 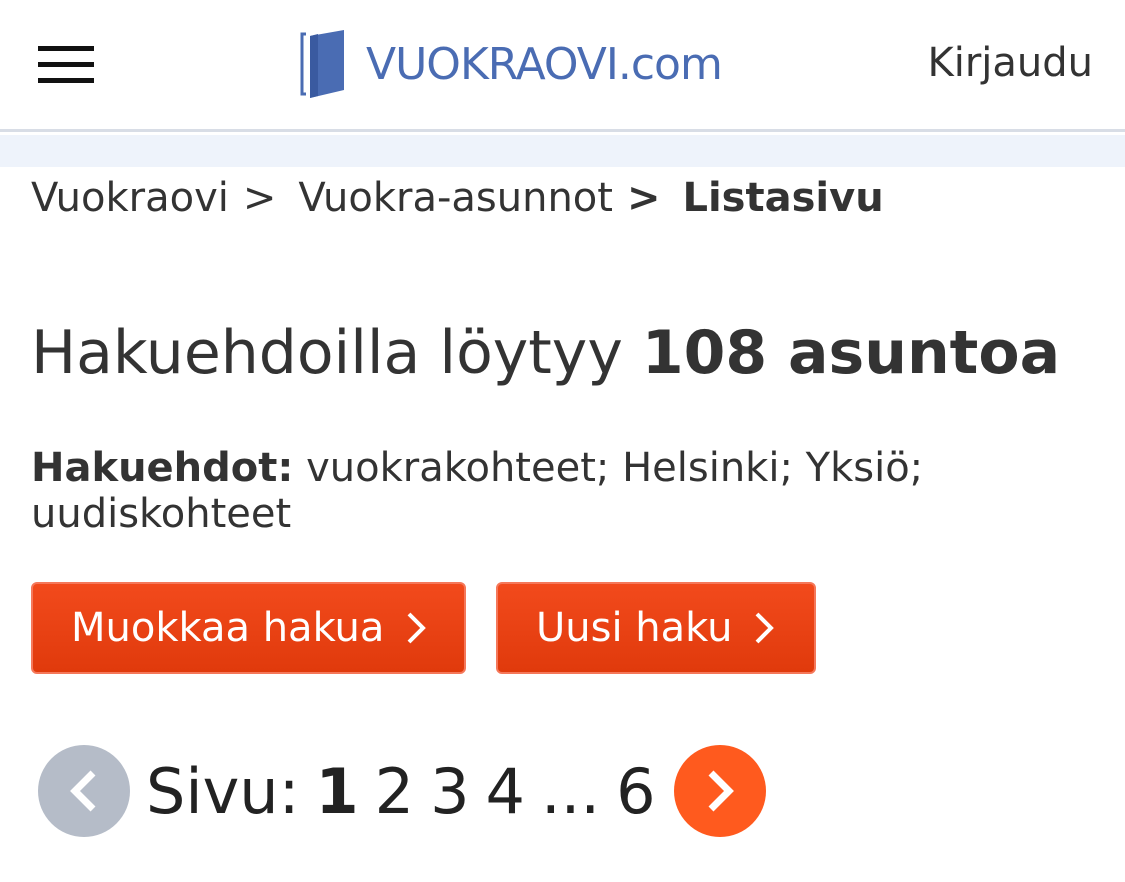 I want to click on edit-search-button: Muokkaa hakua, so click(x=248, y=628).